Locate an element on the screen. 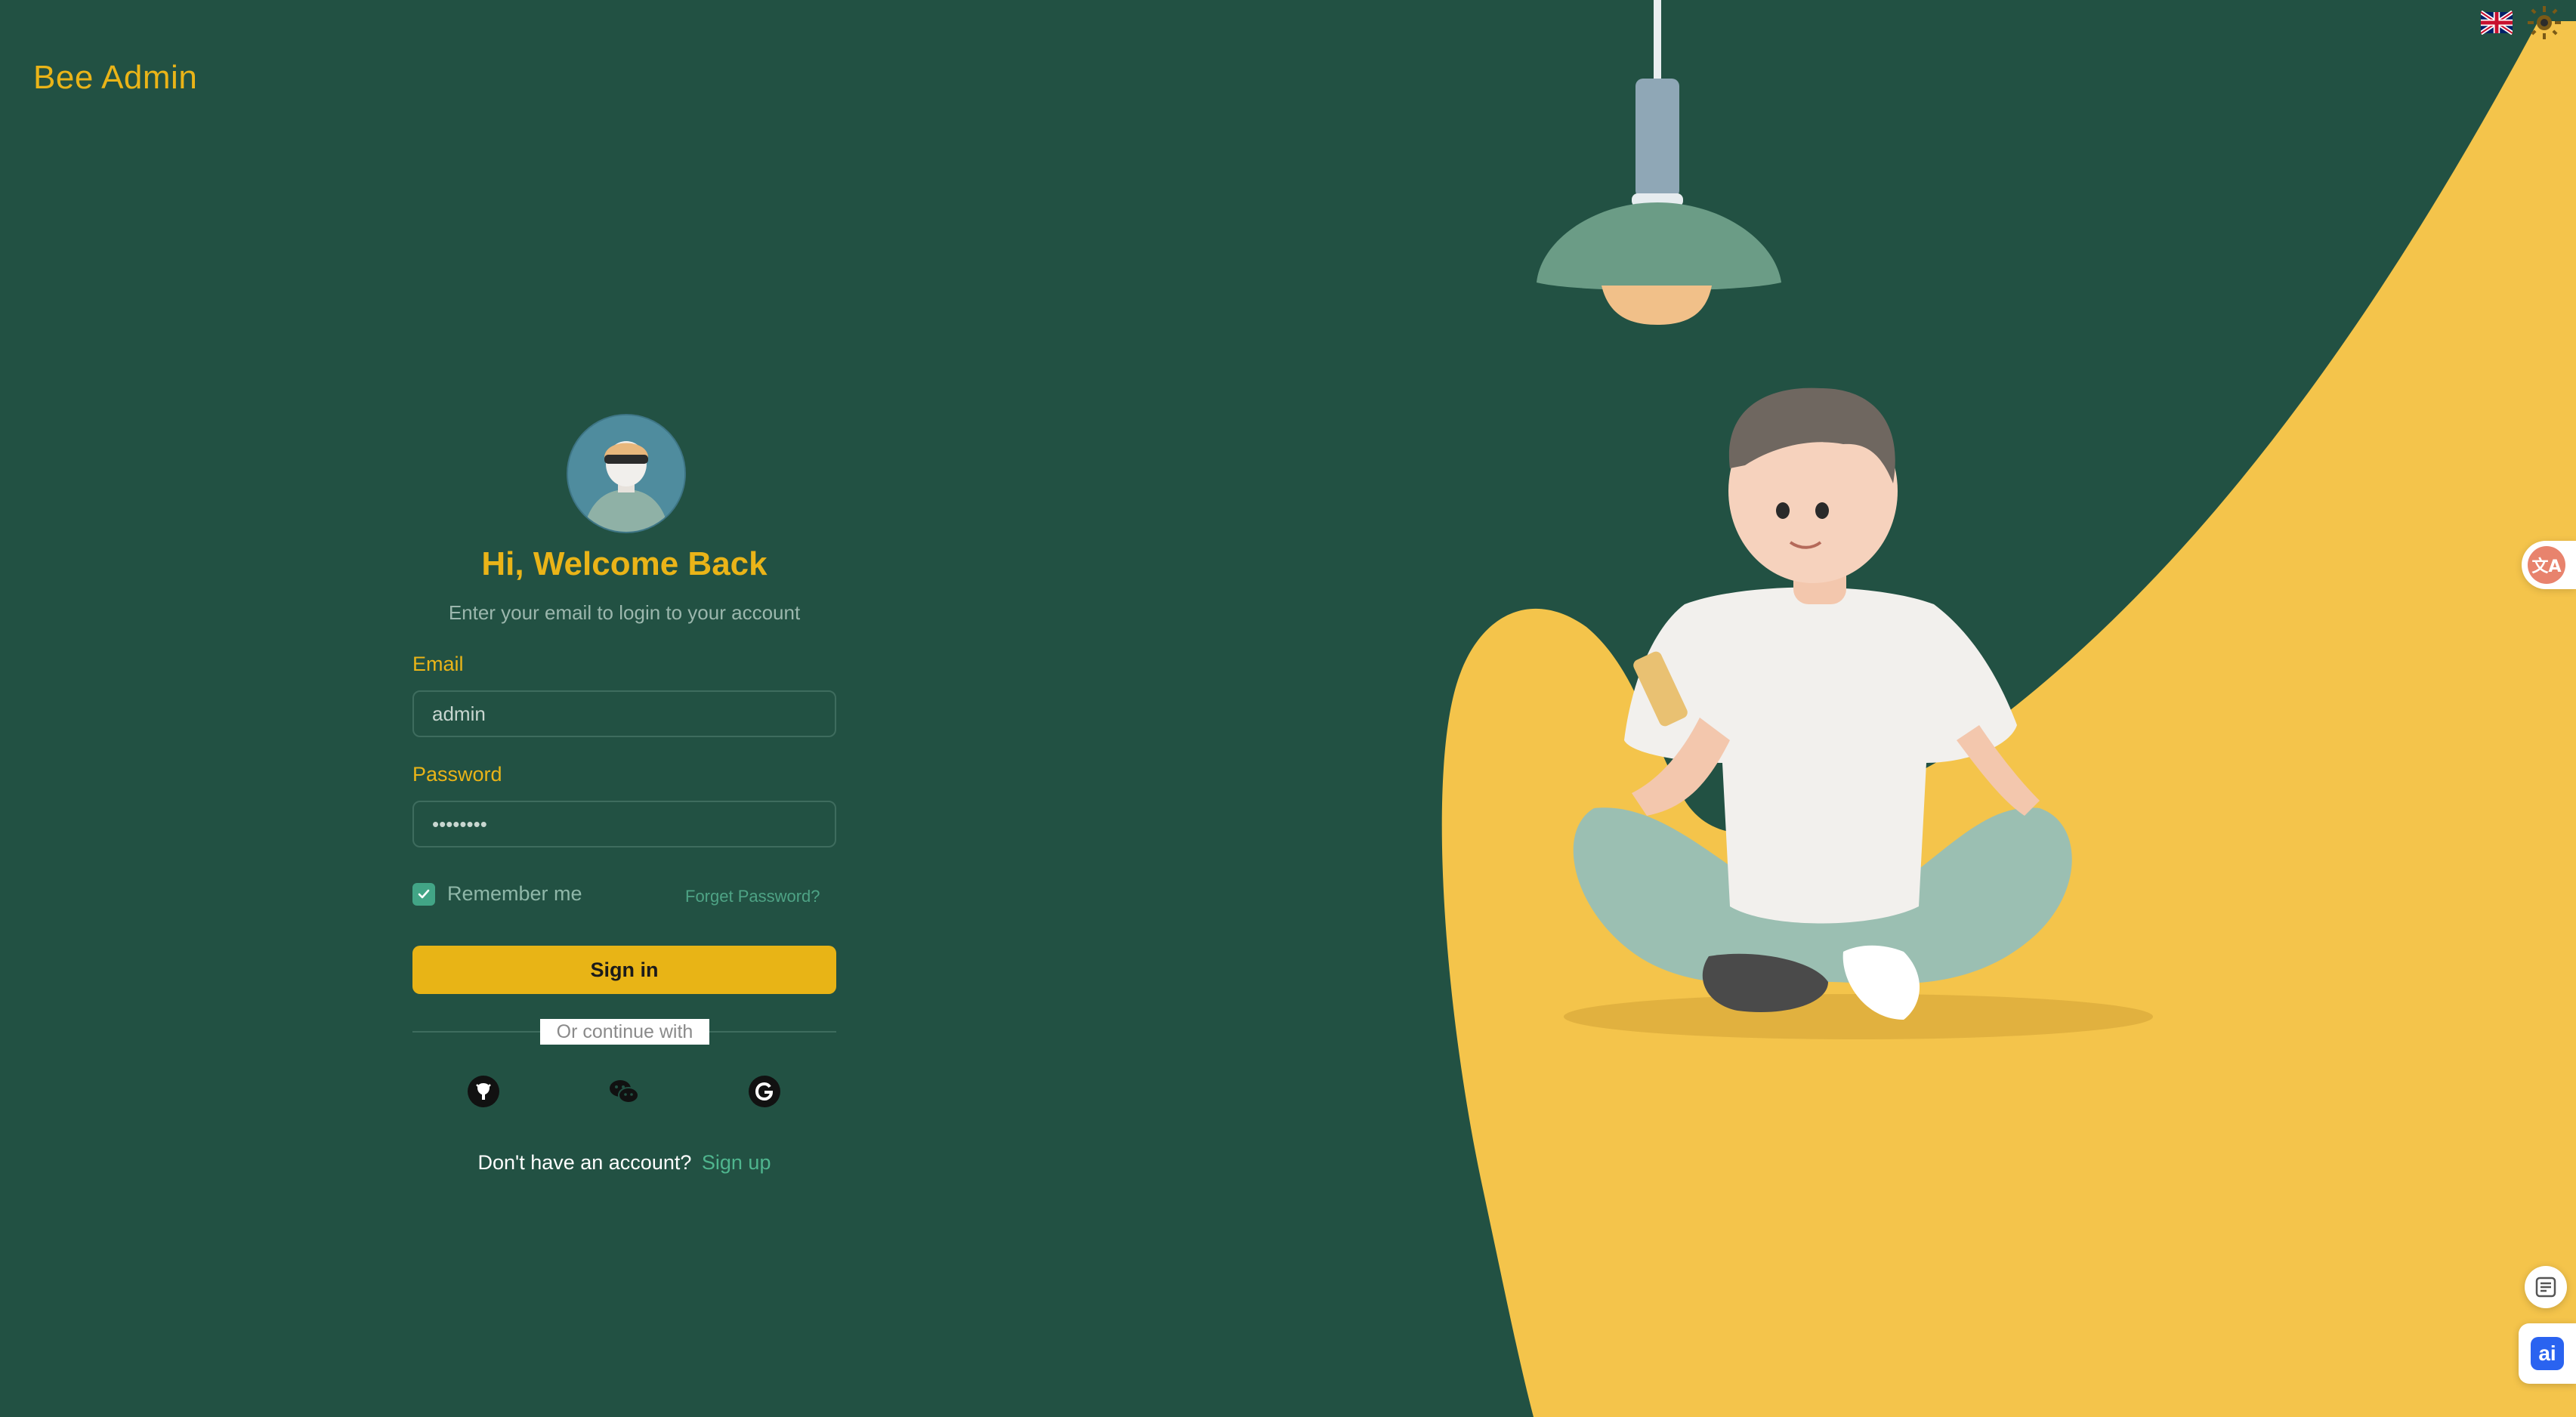 The image size is (2576, 1417). ai-icon: ai is located at coordinates (2547, 1353).